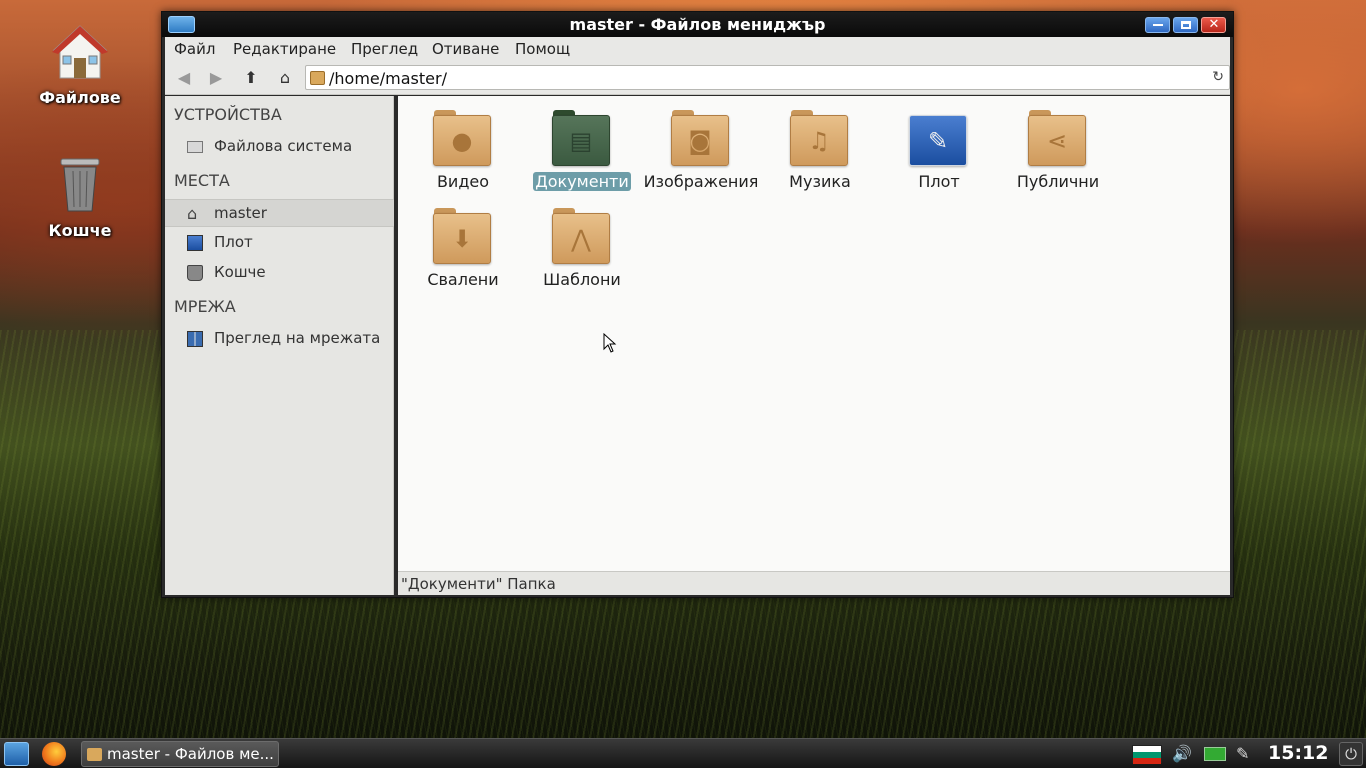  Describe the element at coordinates (279, 213) in the screenshot. I see `sidebar-item-master: ⌂ master` at that location.